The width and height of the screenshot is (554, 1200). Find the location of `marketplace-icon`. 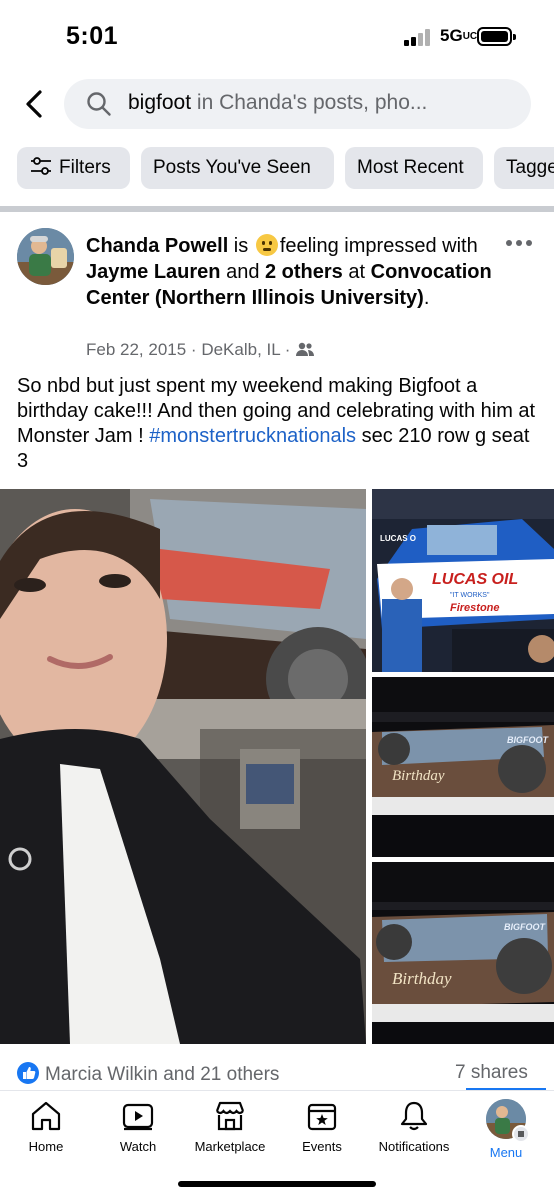

marketplace-icon is located at coordinates (230, 1116).